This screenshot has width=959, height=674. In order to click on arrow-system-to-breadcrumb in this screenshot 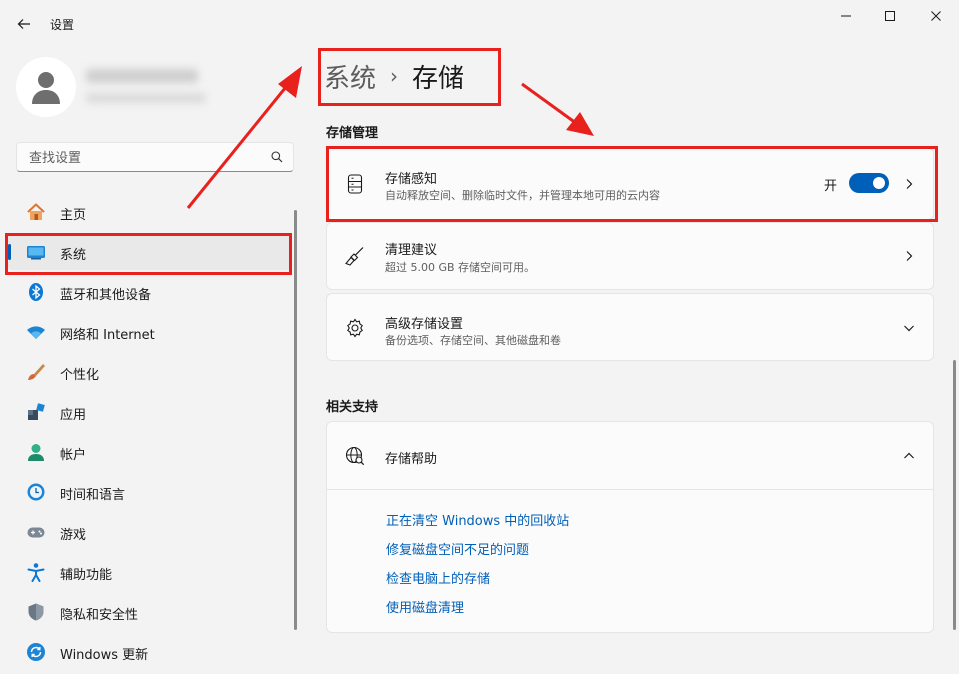, I will do `click(244, 137)`.